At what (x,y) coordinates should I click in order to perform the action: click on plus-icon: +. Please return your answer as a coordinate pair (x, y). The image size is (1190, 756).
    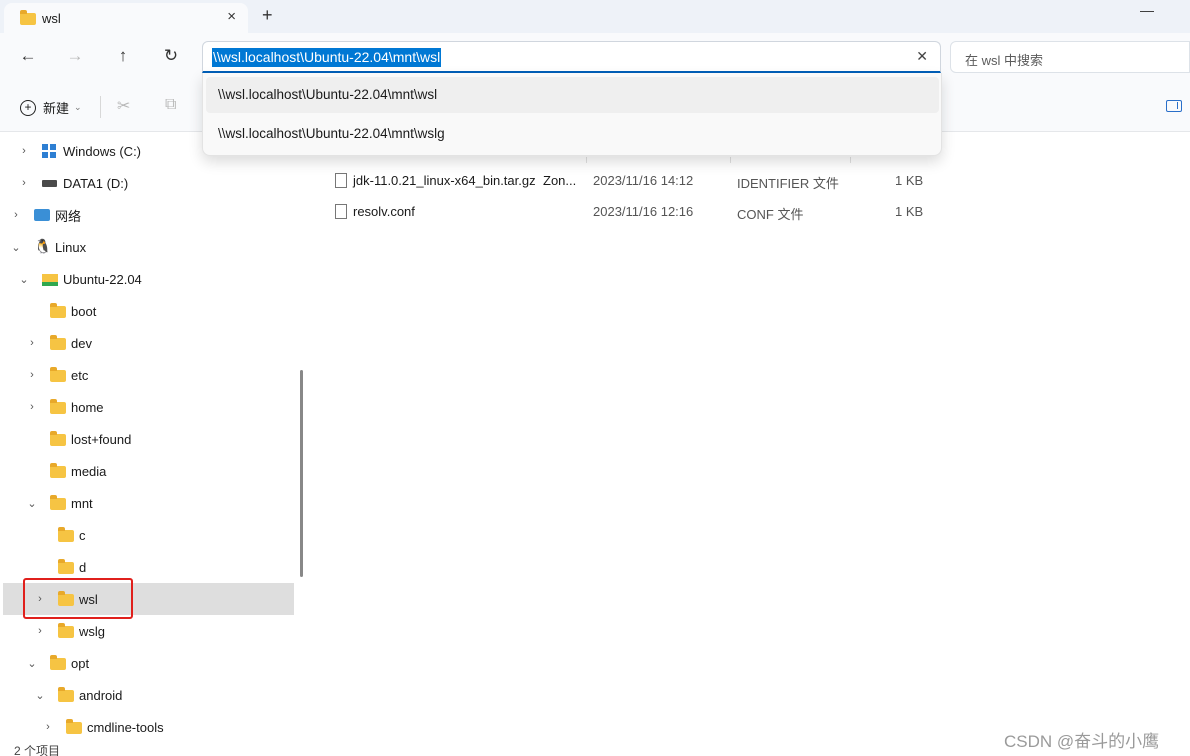
    Looking at the image, I should click on (28, 107).